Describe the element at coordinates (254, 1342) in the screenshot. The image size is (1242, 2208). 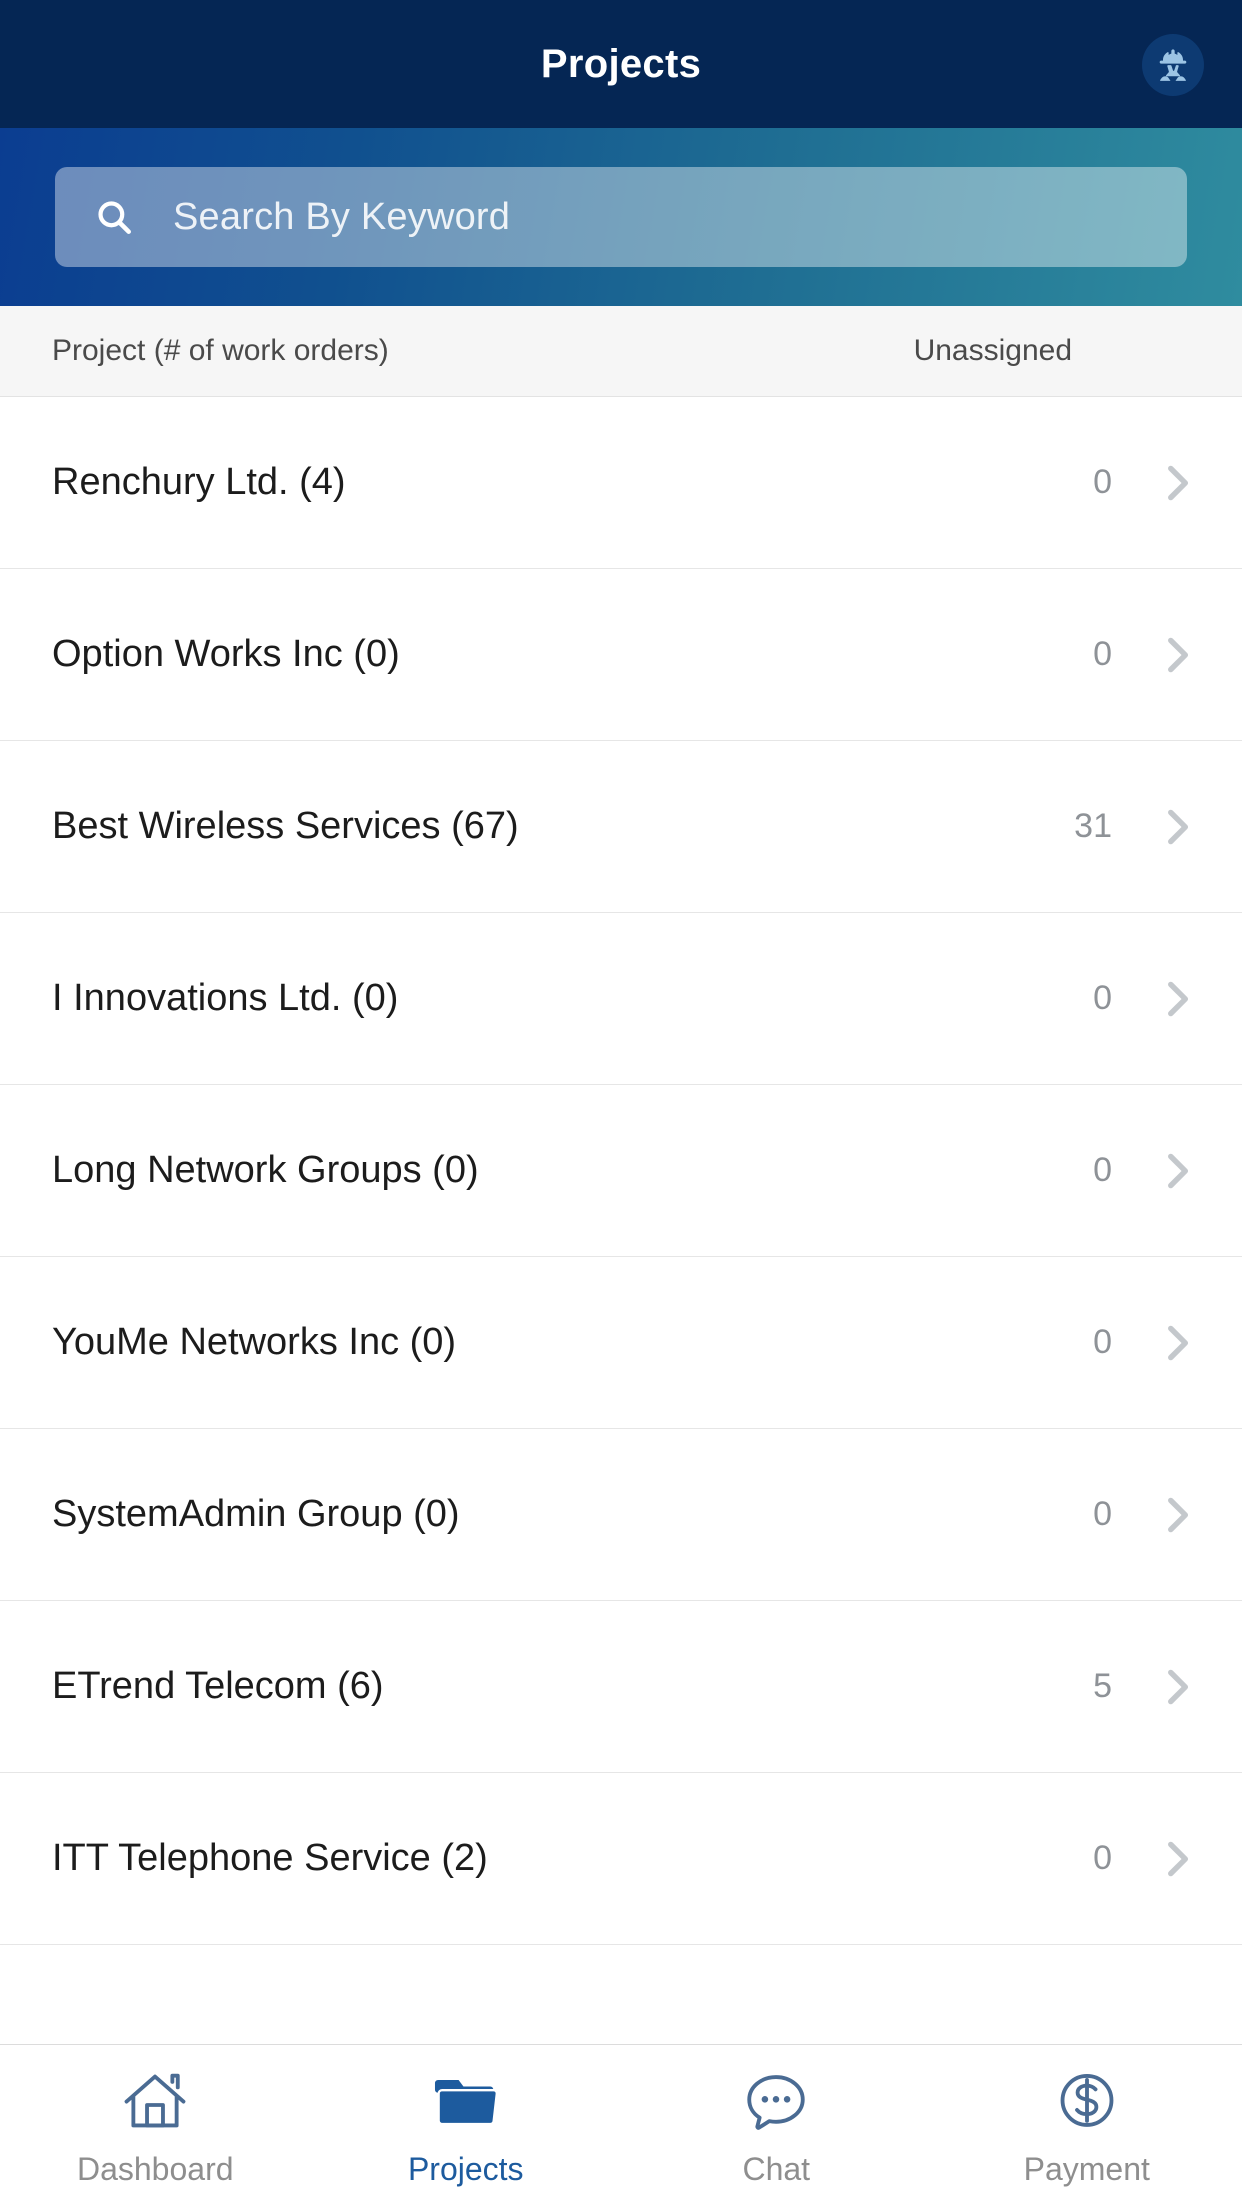
I see `project-name: YouMe Networks Inc (0)` at that location.